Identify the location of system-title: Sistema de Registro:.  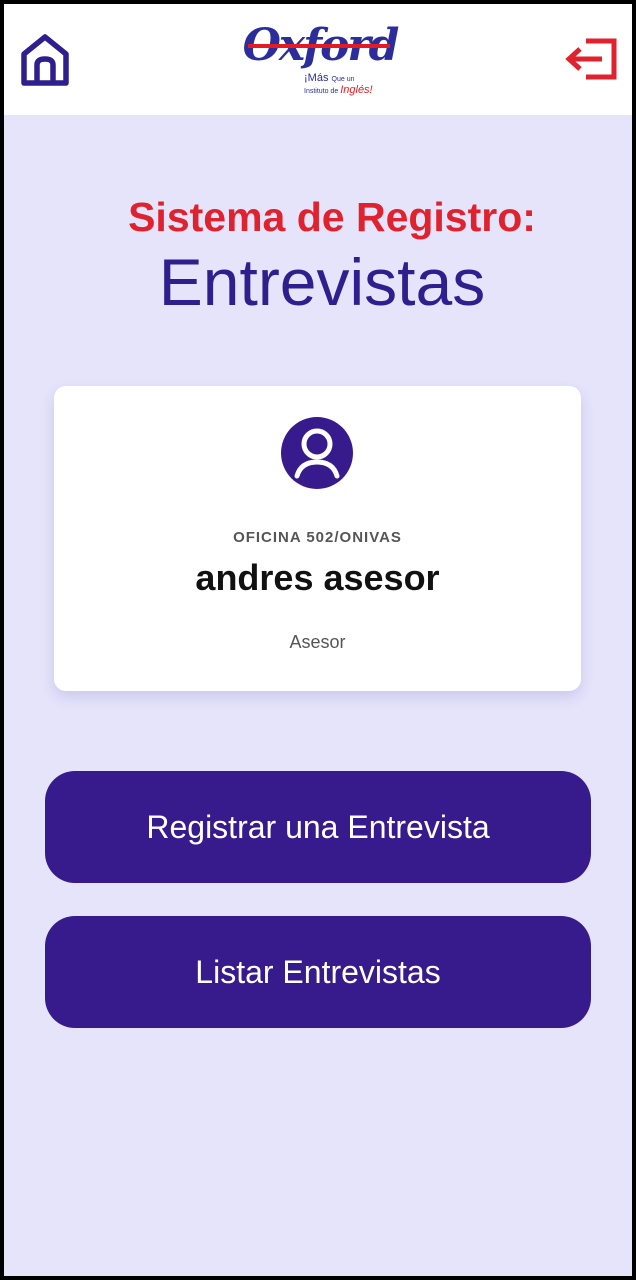
(332, 217).